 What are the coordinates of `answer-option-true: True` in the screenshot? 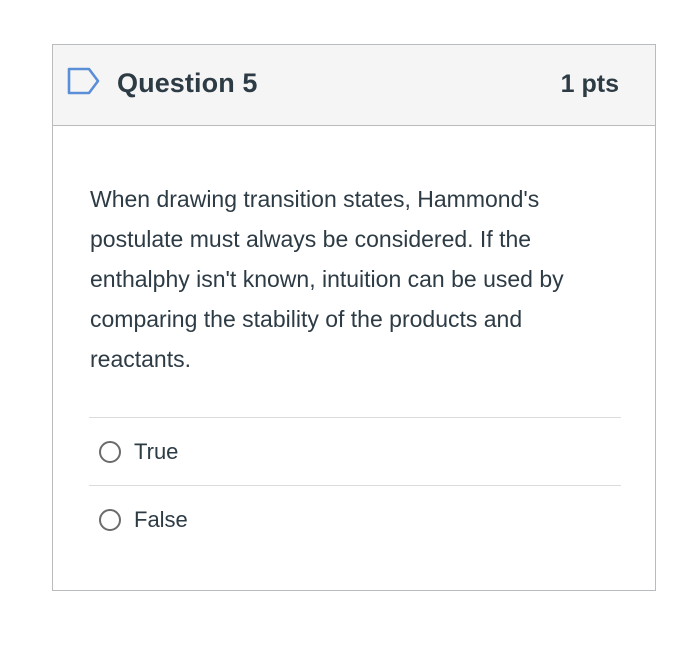 It's located at (355, 451).